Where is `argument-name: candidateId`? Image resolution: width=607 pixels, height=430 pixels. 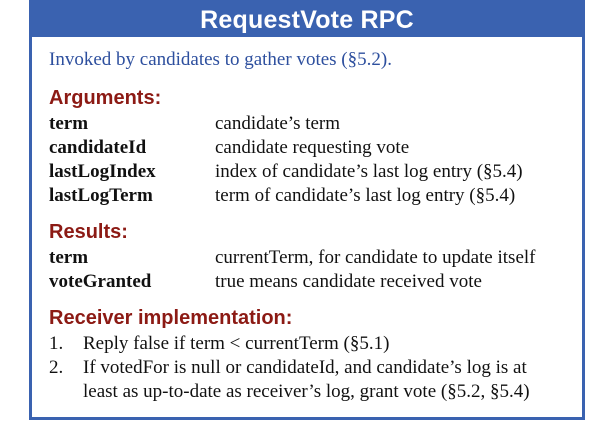
argument-name: candidateId is located at coordinates (98, 147).